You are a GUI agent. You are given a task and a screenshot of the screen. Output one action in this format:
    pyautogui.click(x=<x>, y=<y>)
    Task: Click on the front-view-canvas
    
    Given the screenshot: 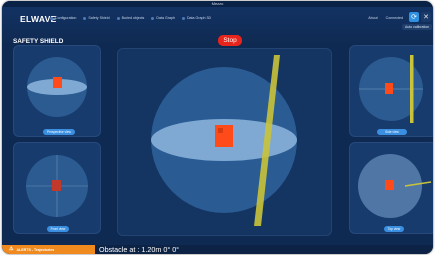 What is the action you would take?
    pyautogui.click(x=57, y=186)
    